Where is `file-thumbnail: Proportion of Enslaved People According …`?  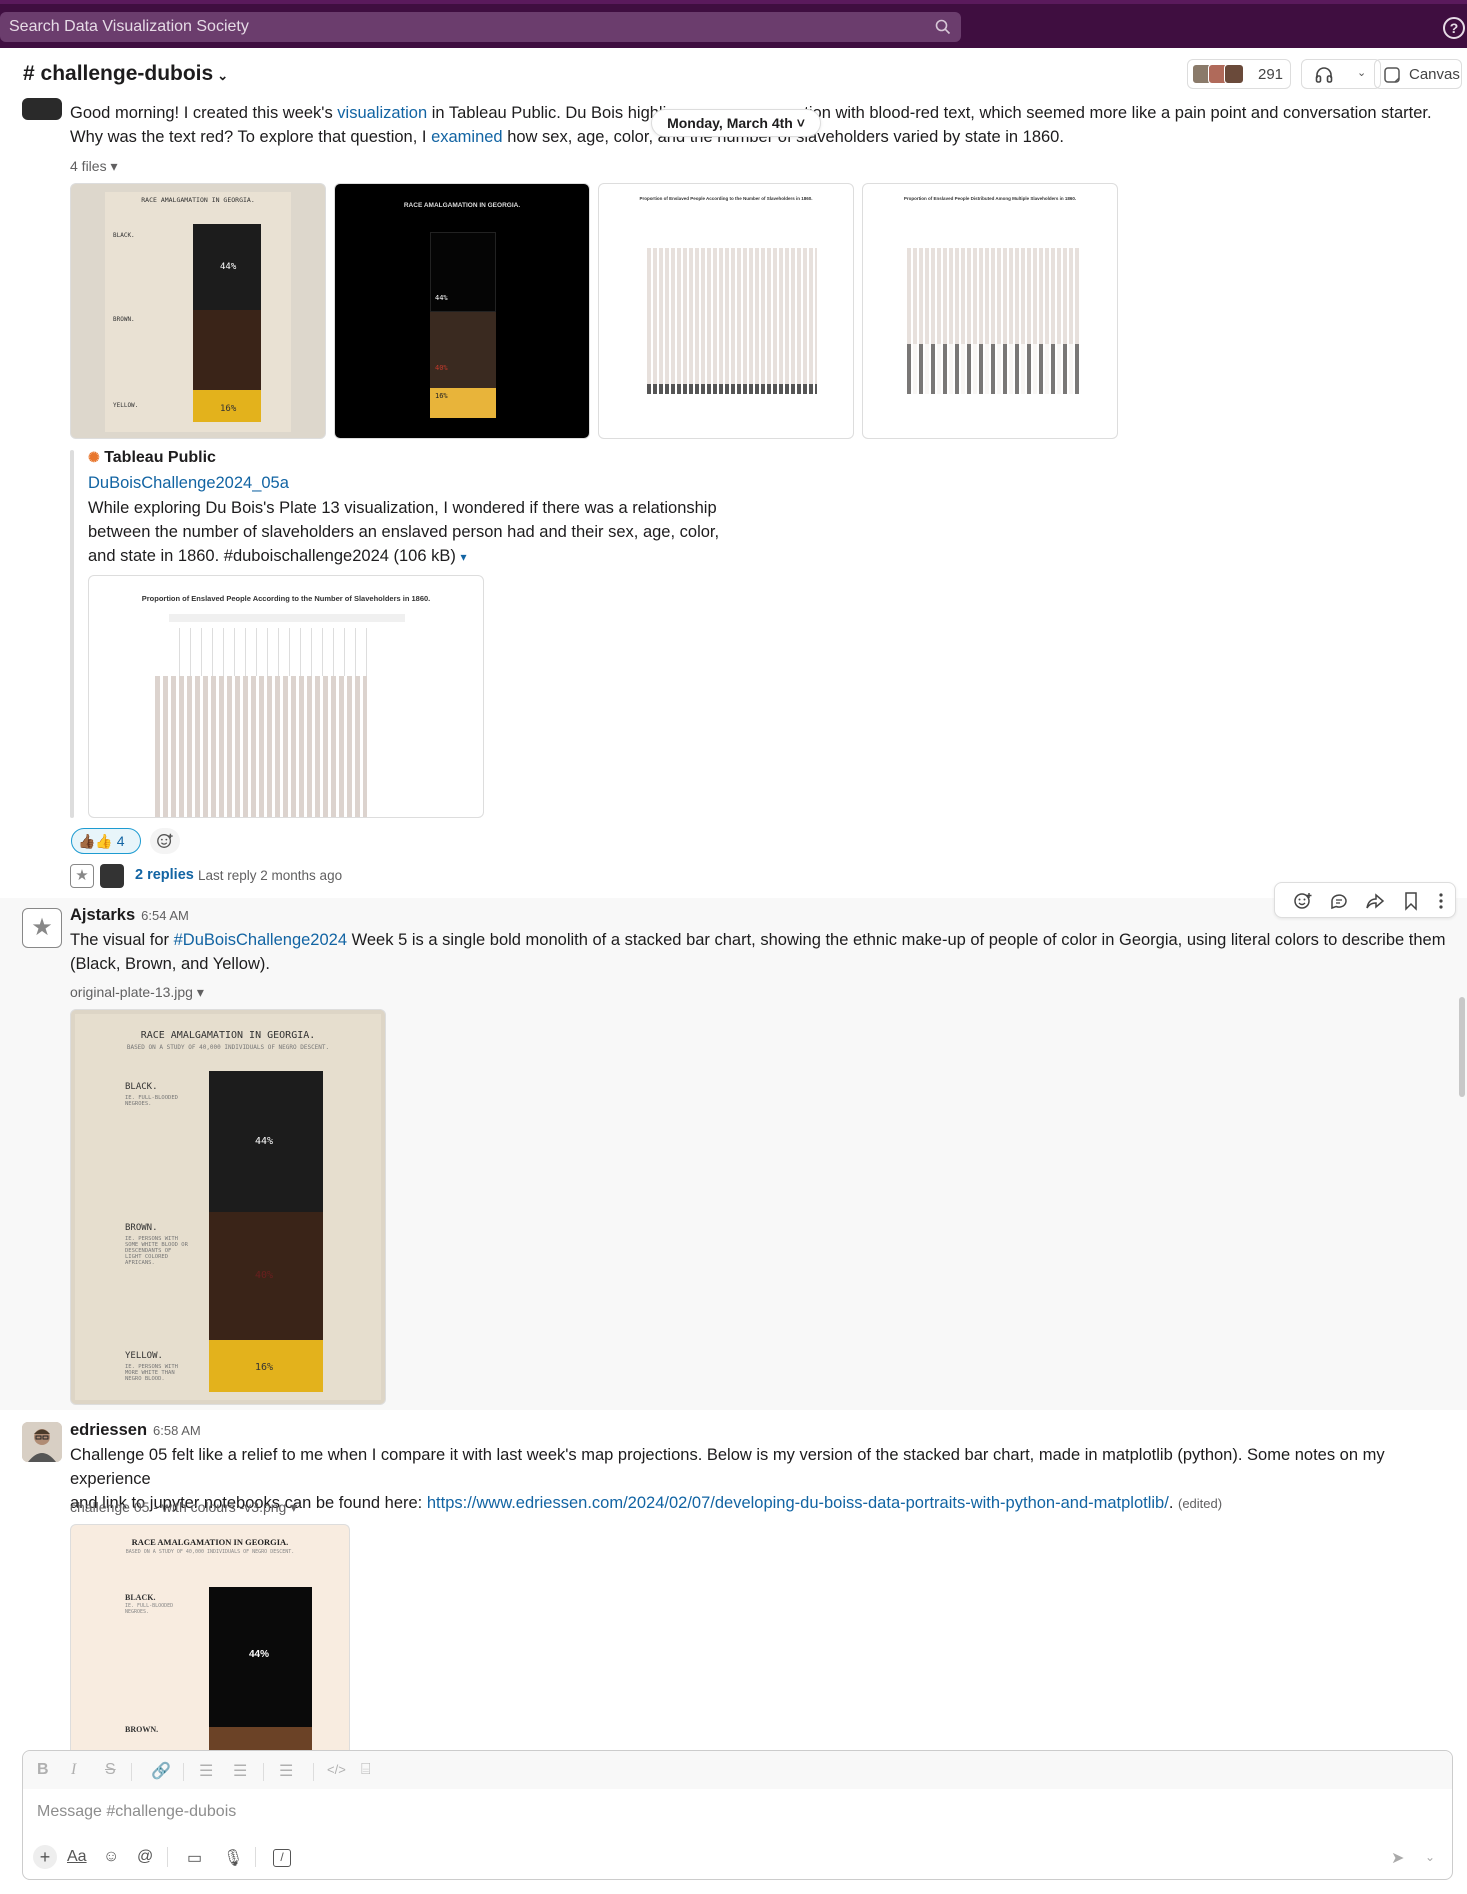
file-thumbnail: Proportion of Enslaved People According … is located at coordinates (726, 311).